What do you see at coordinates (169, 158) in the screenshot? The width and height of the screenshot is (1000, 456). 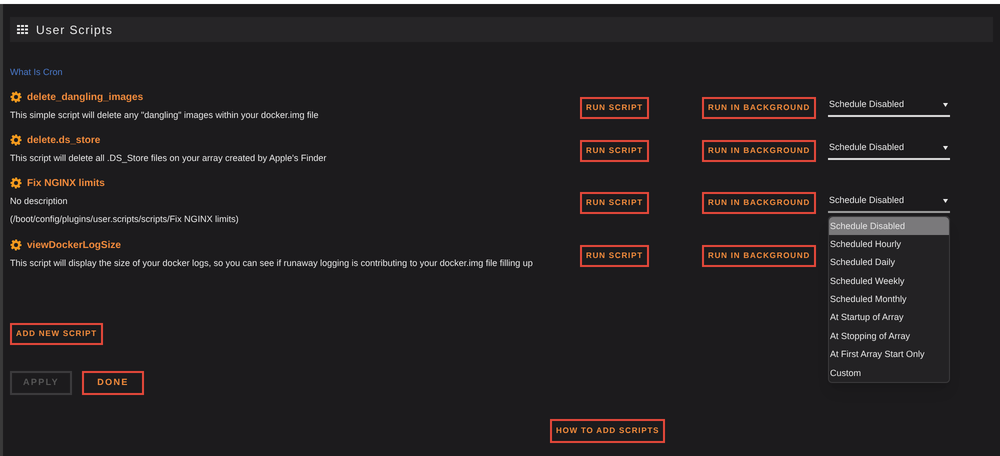 I see `script-description: This script will delete all .DS_Store files on your array created by Apple's Finder` at bounding box center [169, 158].